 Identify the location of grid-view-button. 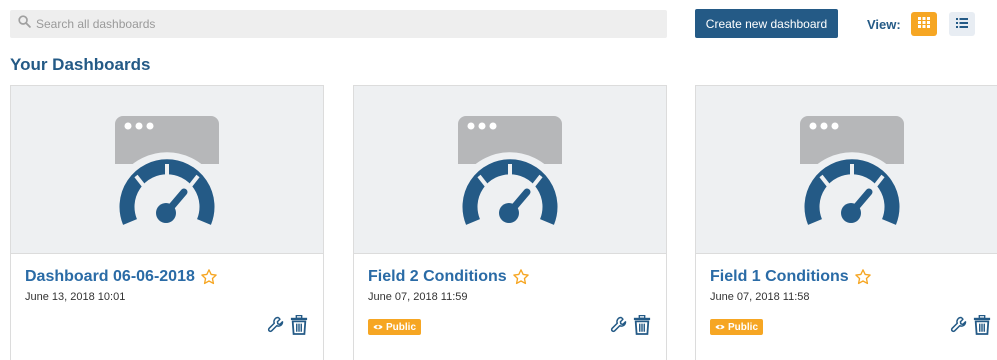
(924, 24).